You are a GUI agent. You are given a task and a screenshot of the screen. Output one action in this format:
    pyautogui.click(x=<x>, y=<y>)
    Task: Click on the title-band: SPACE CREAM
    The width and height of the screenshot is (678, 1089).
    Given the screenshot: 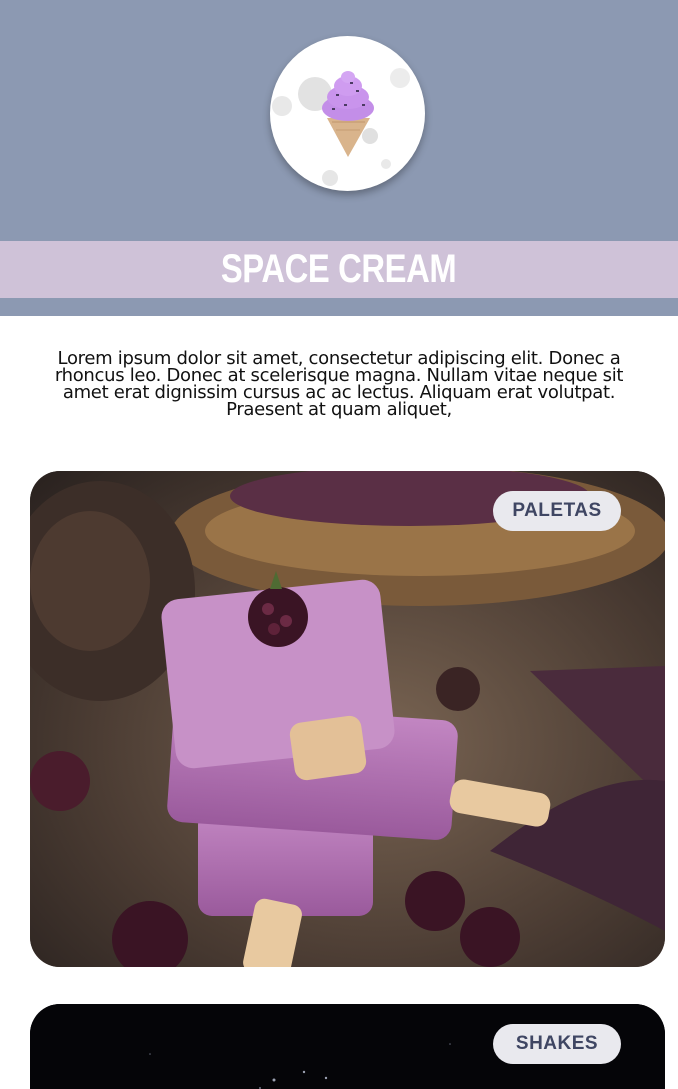 What is the action you would take?
    pyautogui.click(x=339, y=269)
    